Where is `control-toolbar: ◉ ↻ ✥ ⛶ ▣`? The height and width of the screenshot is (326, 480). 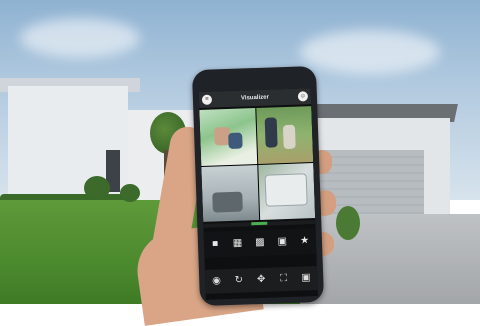 control-toolbar: ◉ ↻ ✥ ⛶ ▣ is located at coordinates (261, 279).